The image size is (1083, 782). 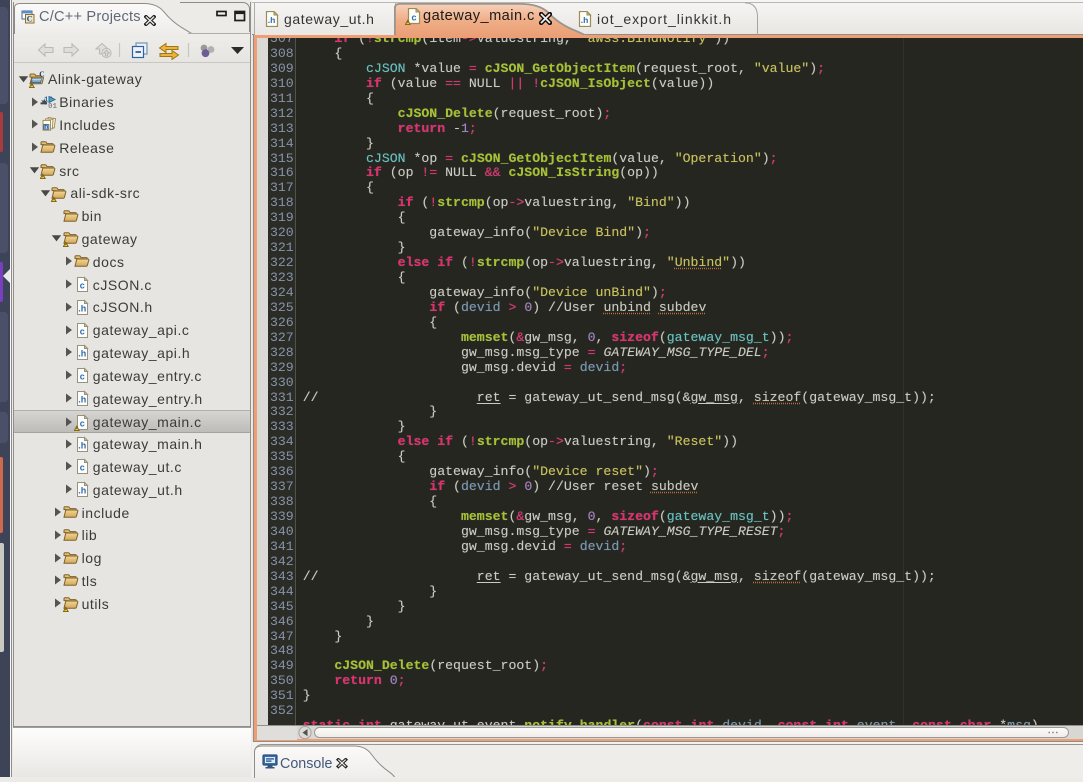 I want to click on svg-text: C, so click(x=30, y=19).